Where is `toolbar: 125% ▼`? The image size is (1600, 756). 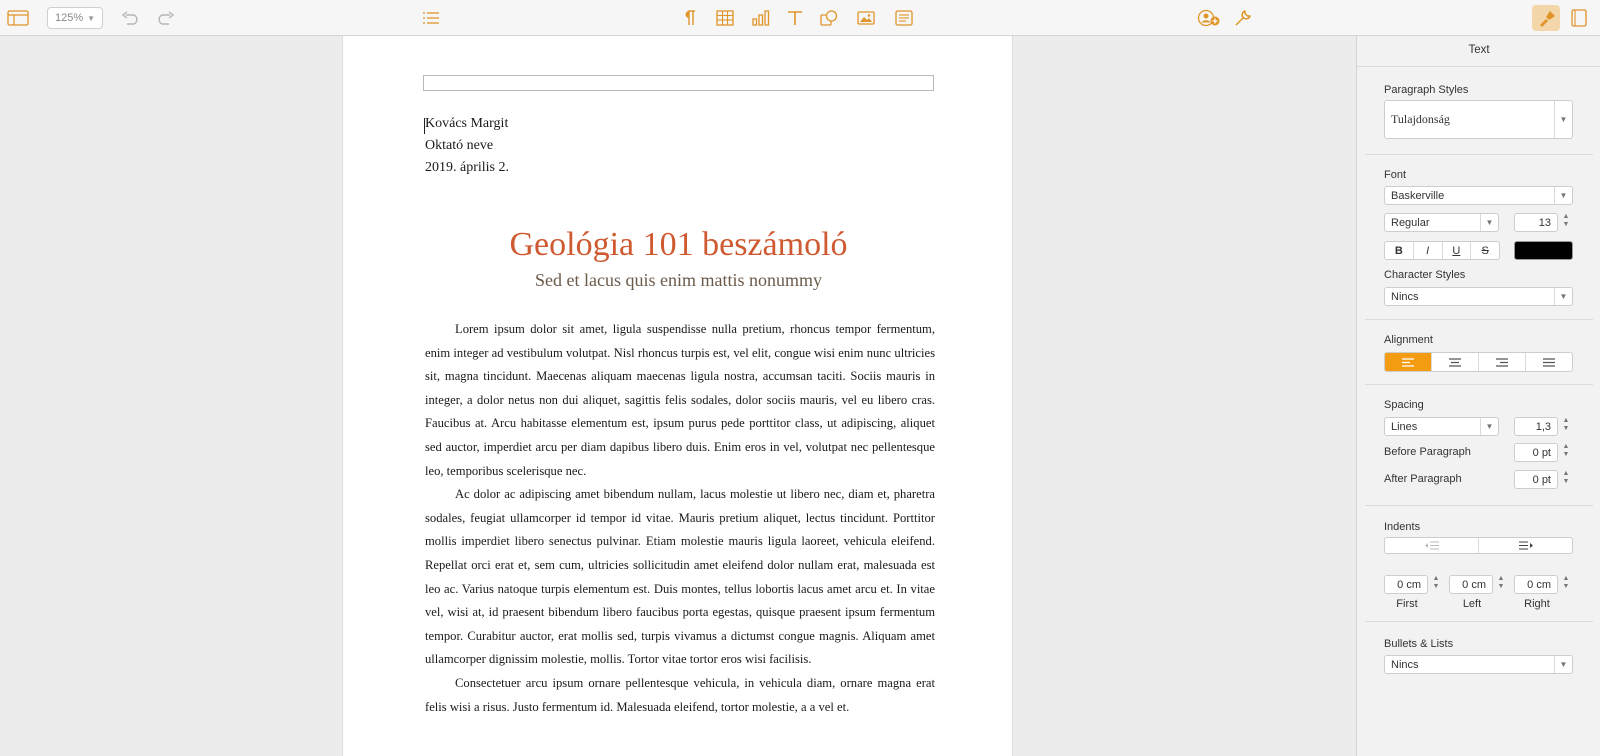 toolbar: 125% ▼ is located at coordinates (800, 18).